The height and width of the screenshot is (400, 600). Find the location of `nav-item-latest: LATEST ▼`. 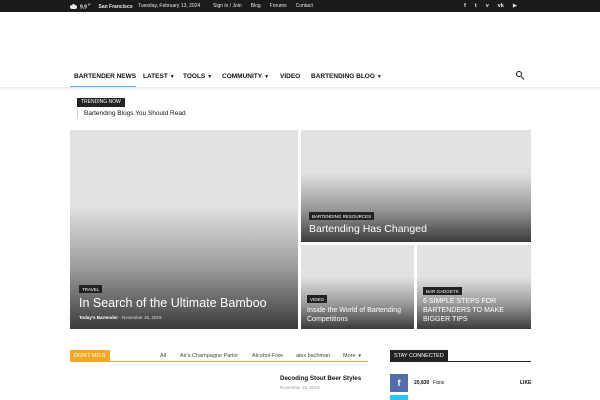

nav-item-latest: LATEST ▼ is located at coordinates (159, 76).